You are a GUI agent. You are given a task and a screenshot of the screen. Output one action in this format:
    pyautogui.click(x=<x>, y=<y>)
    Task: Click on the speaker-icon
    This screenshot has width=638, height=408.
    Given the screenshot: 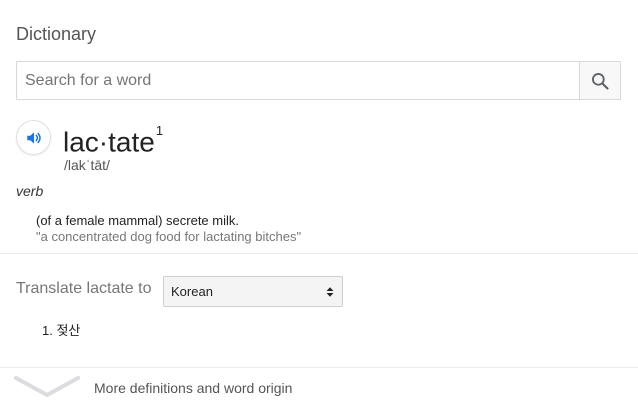 What is the action you would take?
    pyautogui.click(x=33, y=137)
    